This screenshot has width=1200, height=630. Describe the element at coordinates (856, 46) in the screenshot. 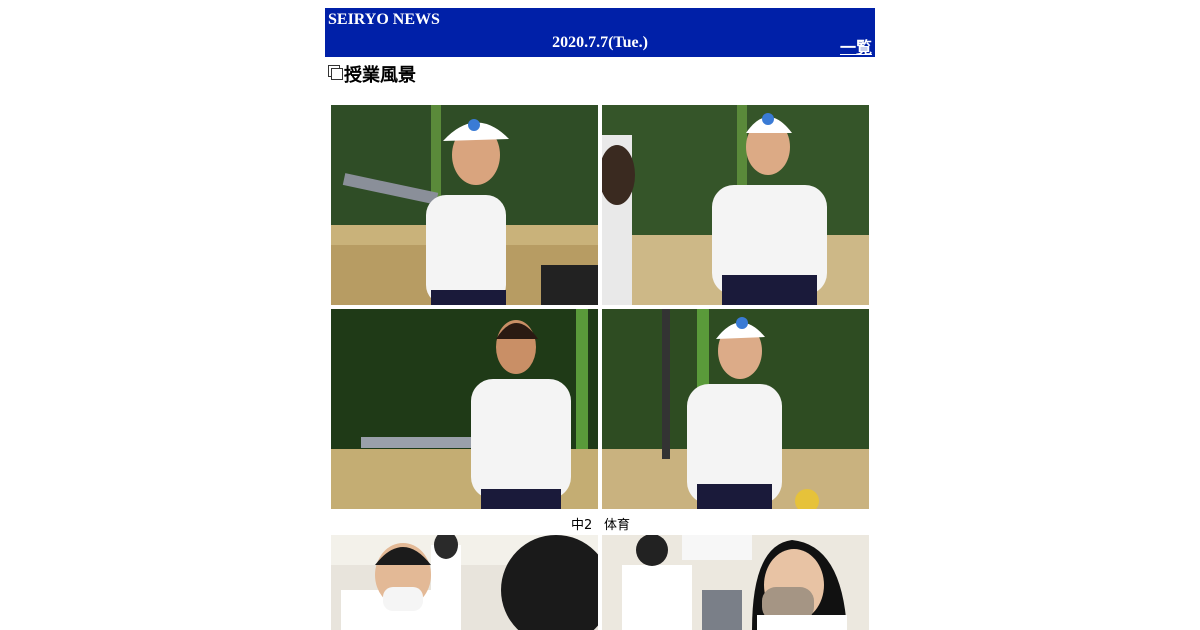

I see `list-link: 一覧` at that location.